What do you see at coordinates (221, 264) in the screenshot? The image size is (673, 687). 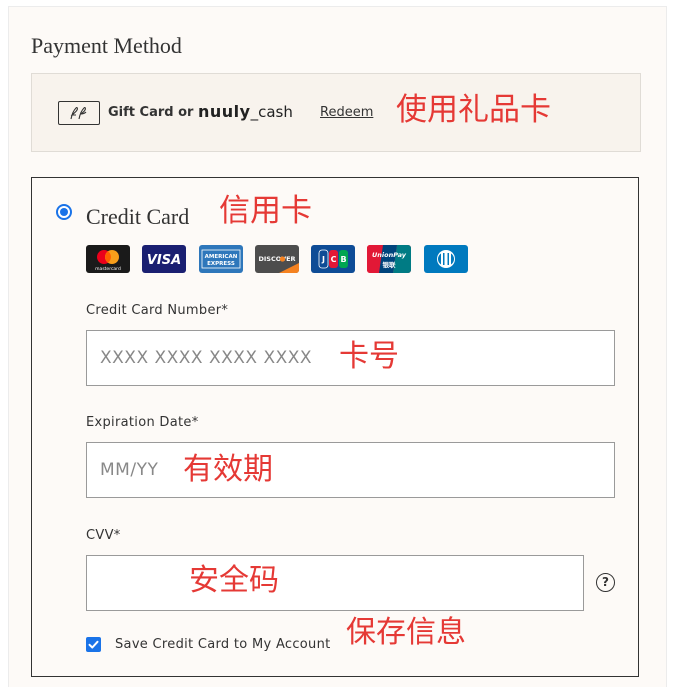 I see `svg-text: EXPRESS` at bounding box center [221, 264].